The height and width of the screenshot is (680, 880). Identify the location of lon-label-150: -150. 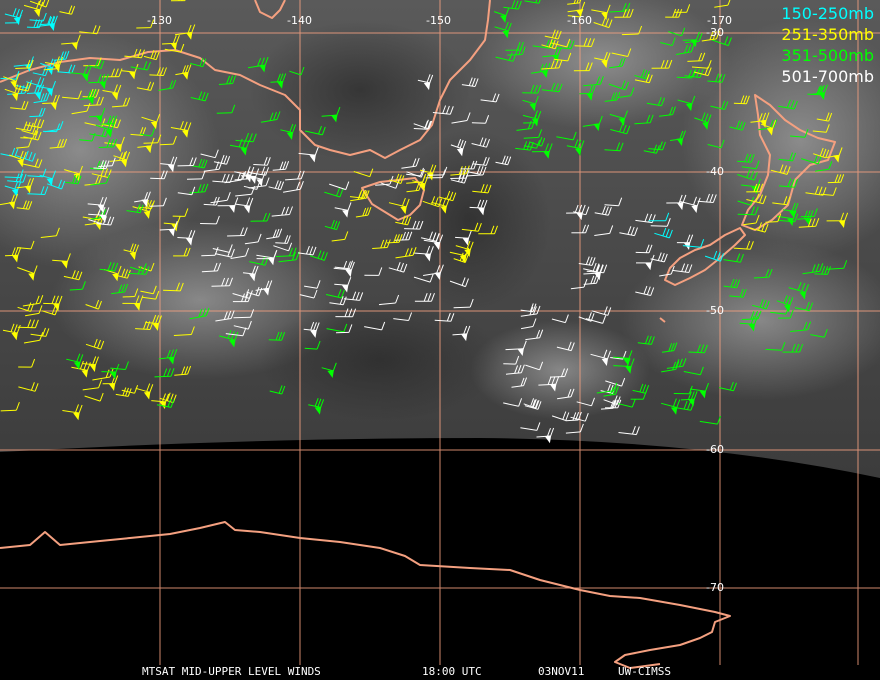
(438, 20).